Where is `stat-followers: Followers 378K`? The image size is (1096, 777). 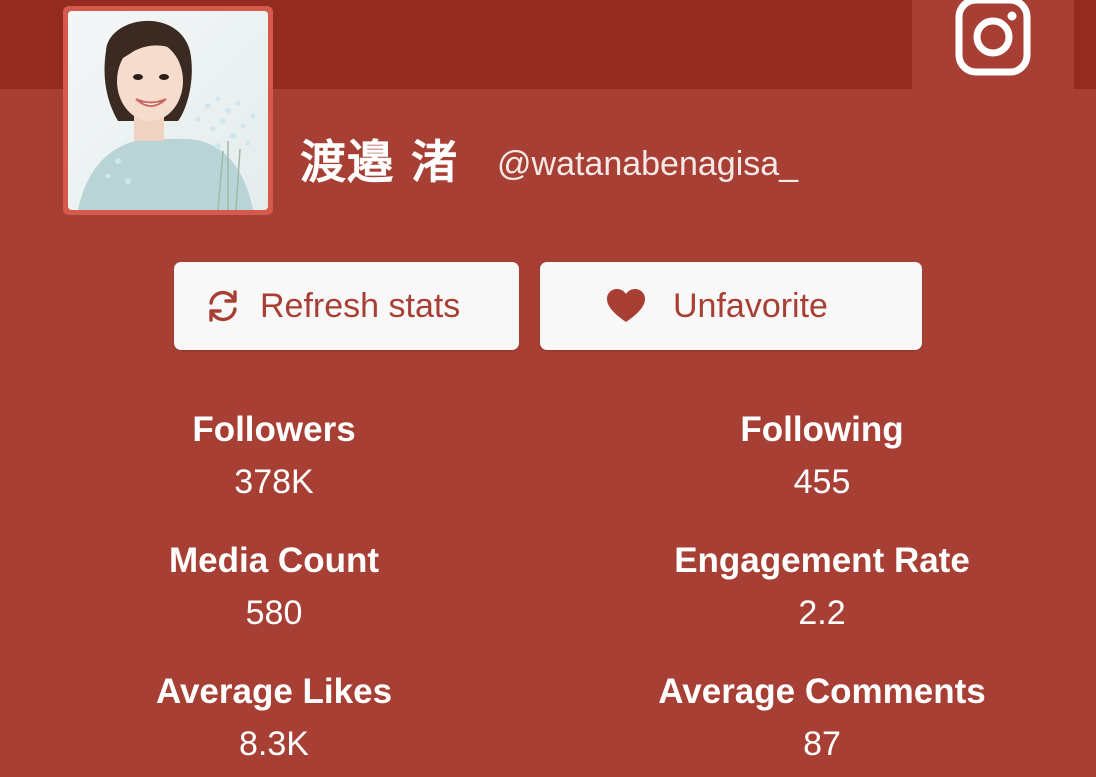
stat-followers: Followers 378K is located at coordinates (274, 456).